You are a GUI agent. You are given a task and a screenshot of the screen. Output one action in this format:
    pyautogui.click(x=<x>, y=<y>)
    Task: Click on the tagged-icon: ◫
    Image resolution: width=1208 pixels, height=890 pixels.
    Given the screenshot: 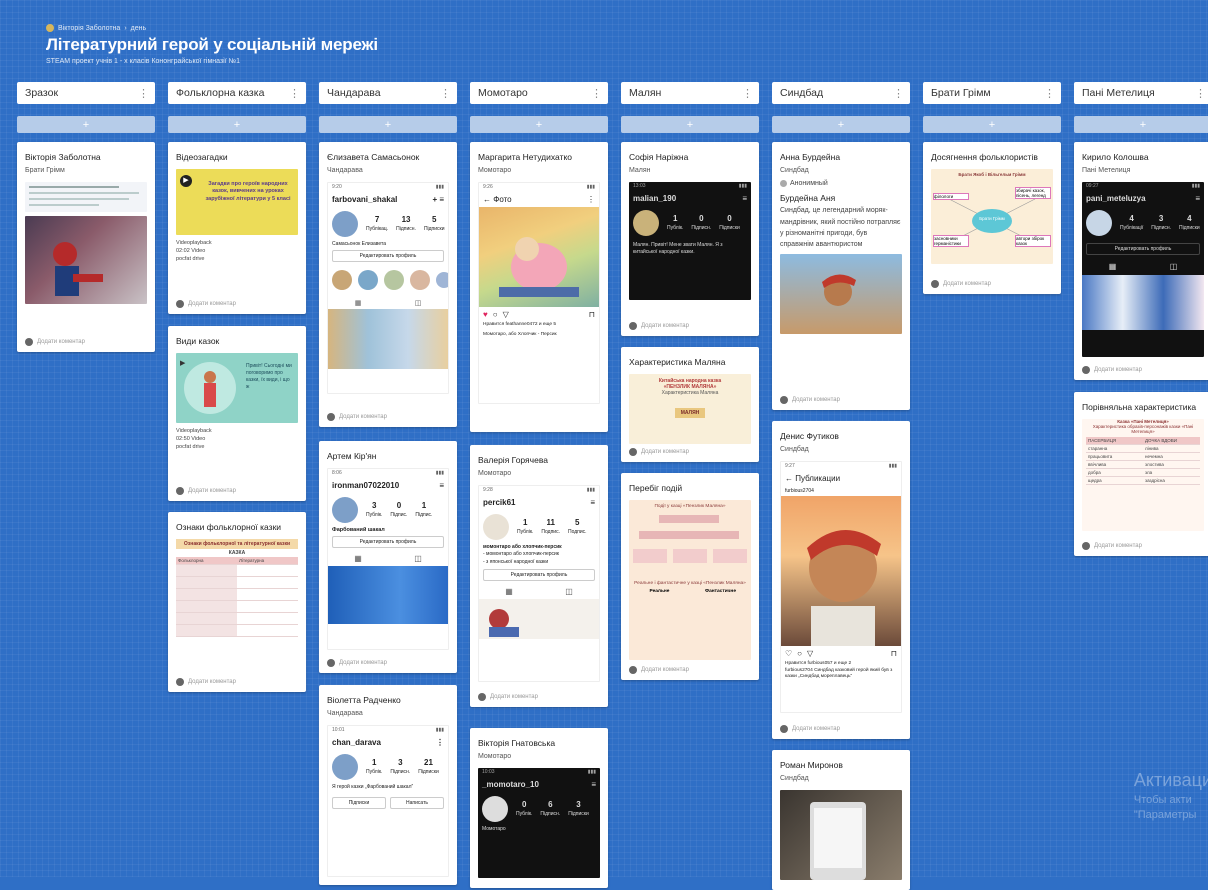 What is the action you would take?
    pyautogui.click(x=418, y=303)
    